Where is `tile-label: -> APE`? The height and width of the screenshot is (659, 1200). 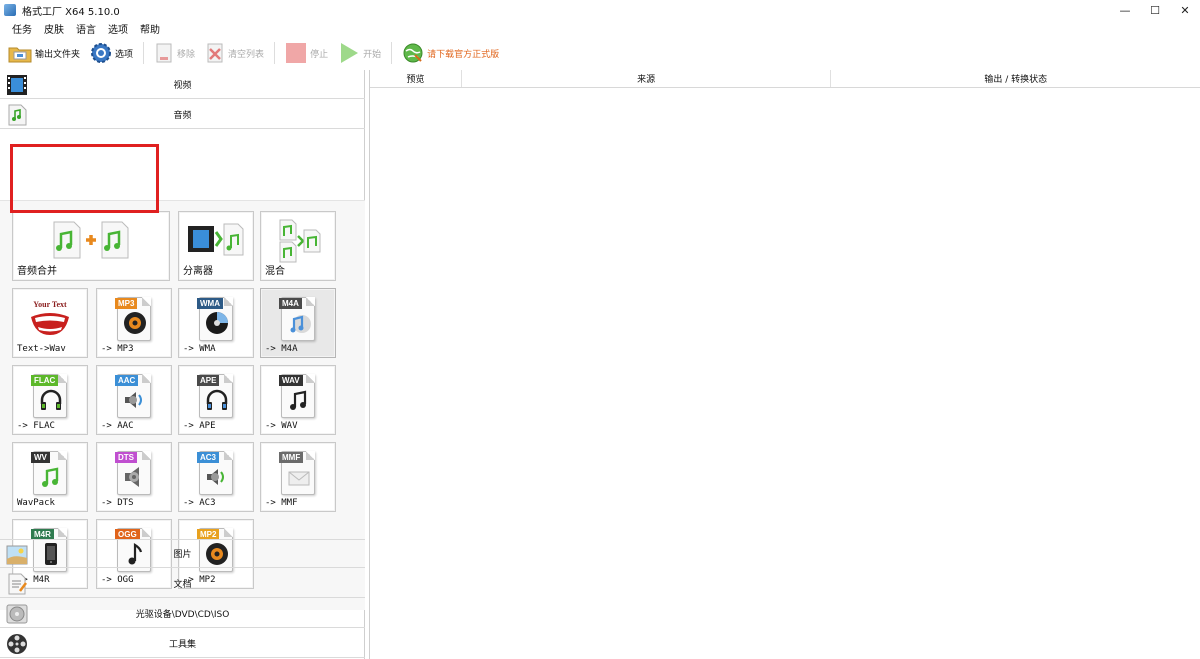 tile-label: -> APE is located at coordinates (199, 426).